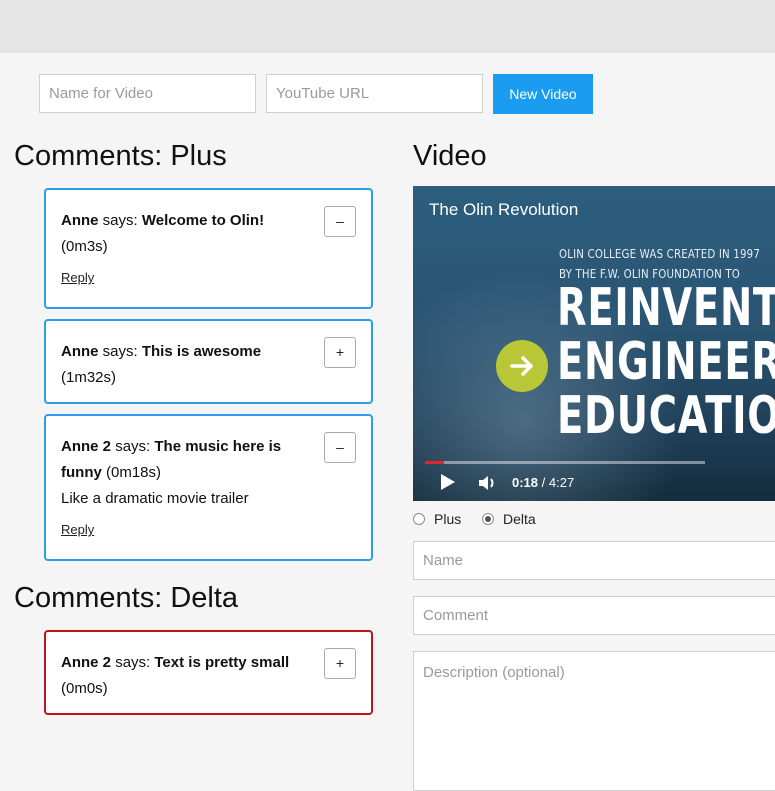 The image size is (775, 791). I want to click on radio-delta: Delta, so click(509, 519).